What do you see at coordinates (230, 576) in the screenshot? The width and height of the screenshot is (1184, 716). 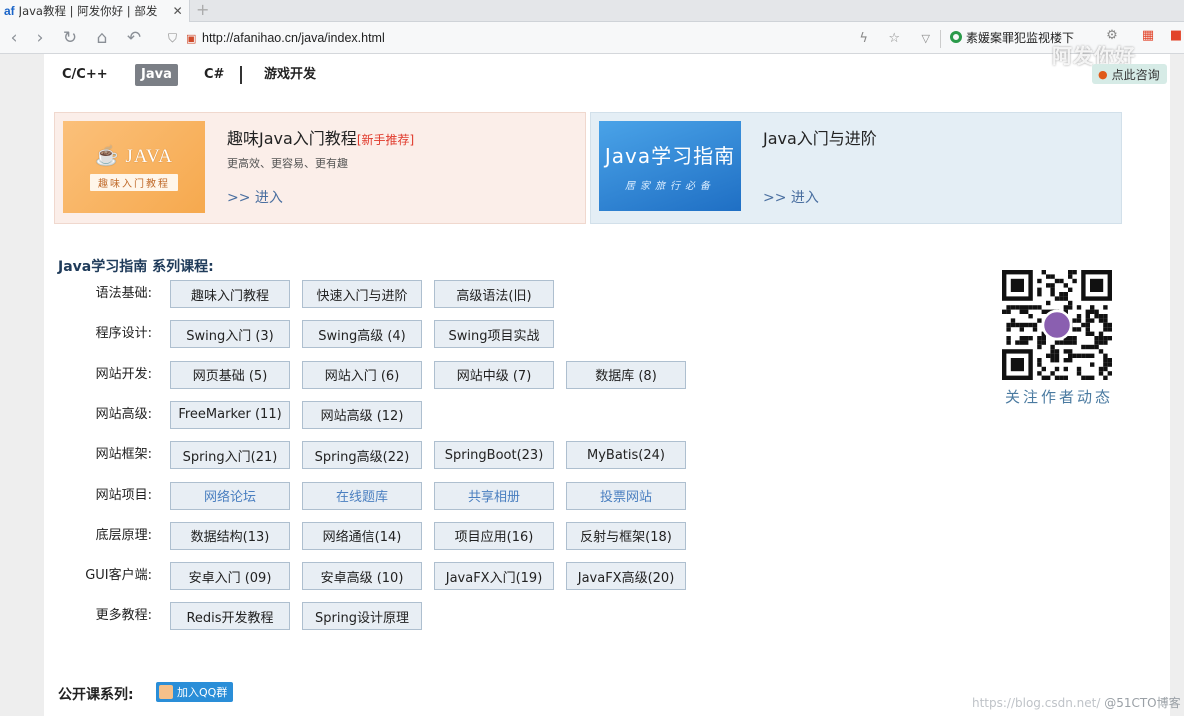 I see `course-button: 安卓入门 (09)` at bounding box center [230, 576].